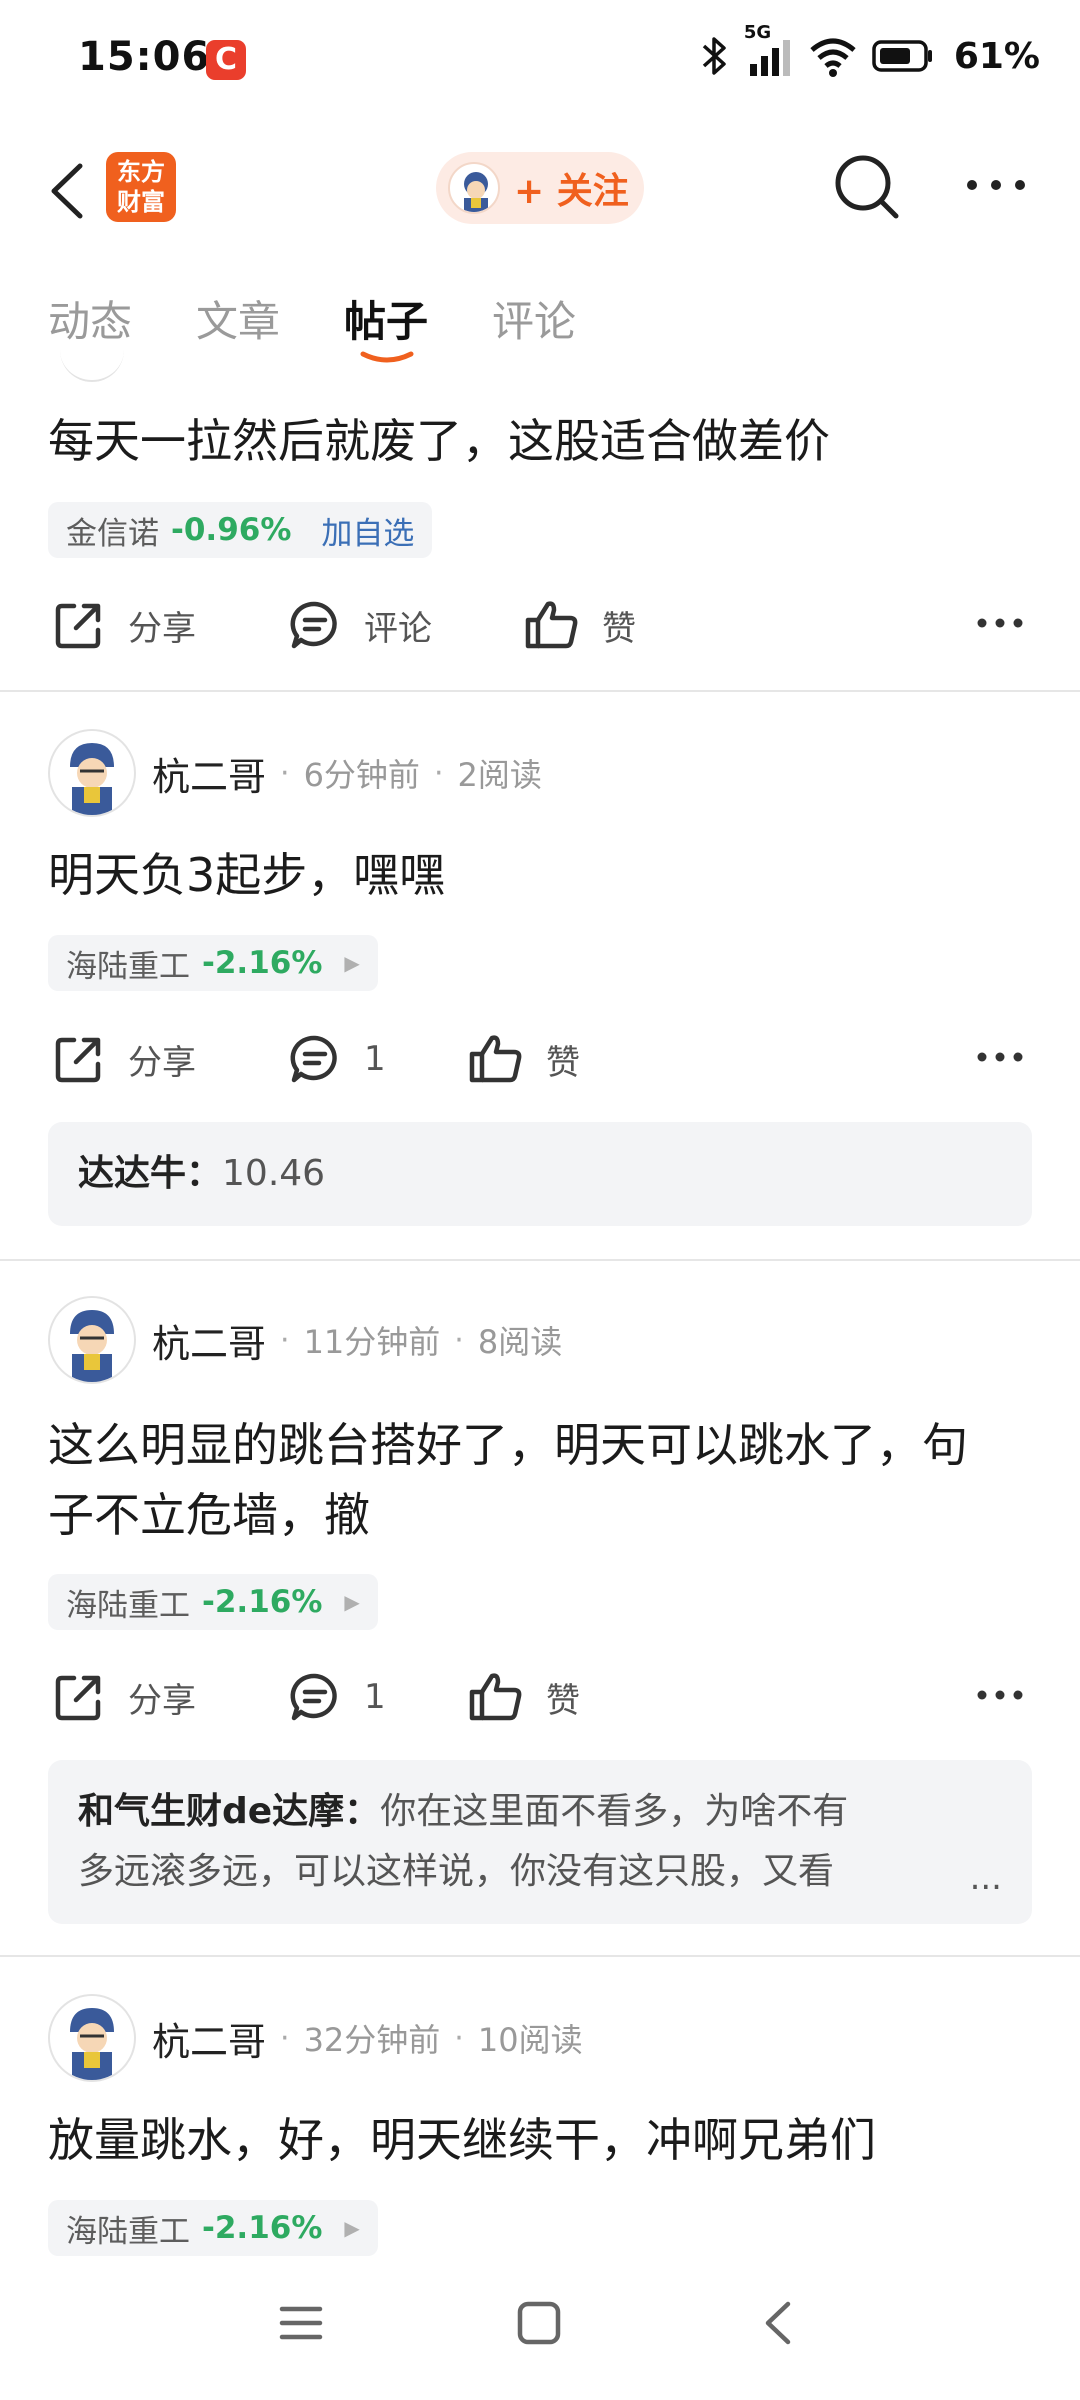  I want to click on system-navigation-bar, so click(540, 2330).